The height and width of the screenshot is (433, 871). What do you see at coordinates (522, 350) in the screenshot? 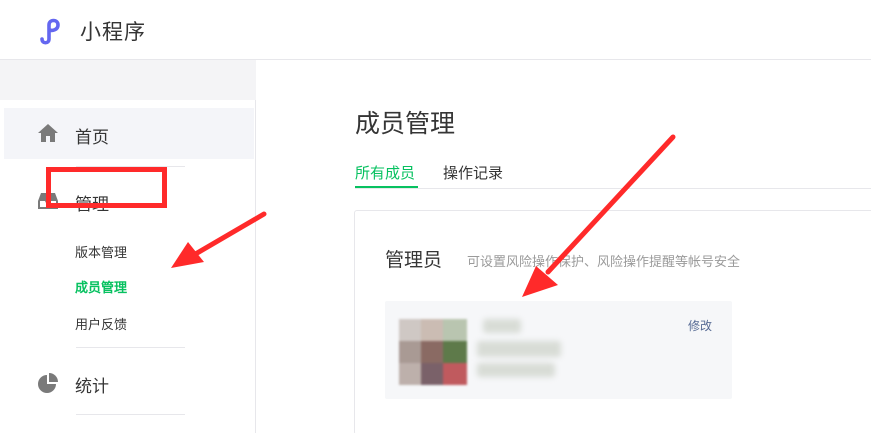
I see `member-name` at bounding box center [522, 350].